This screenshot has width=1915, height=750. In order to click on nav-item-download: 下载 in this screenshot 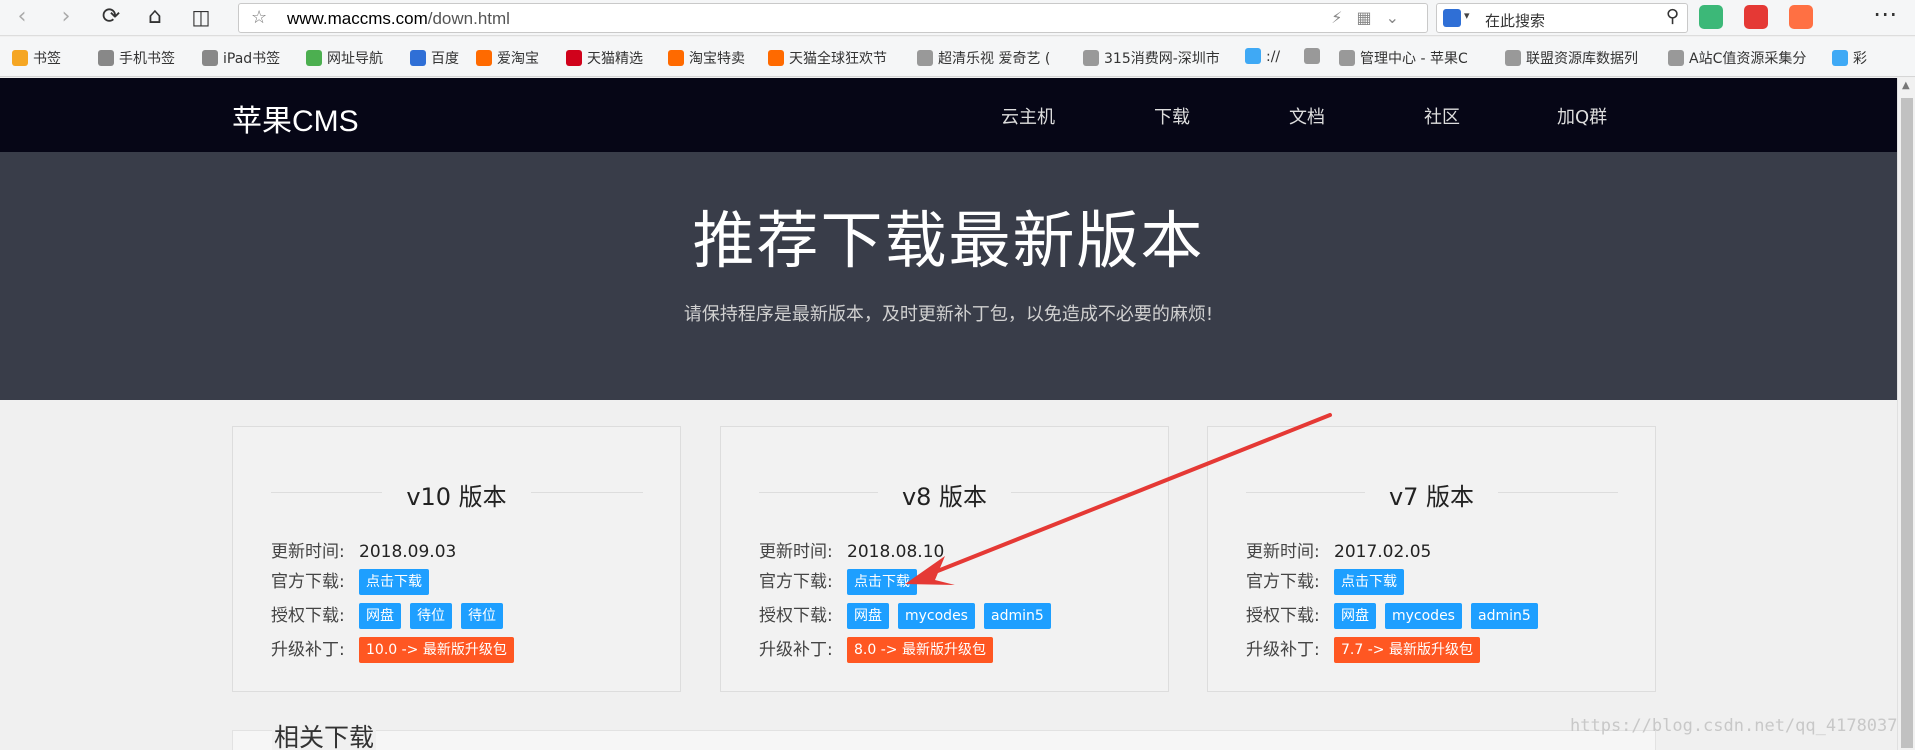, I will do `click(1172, 116)`.